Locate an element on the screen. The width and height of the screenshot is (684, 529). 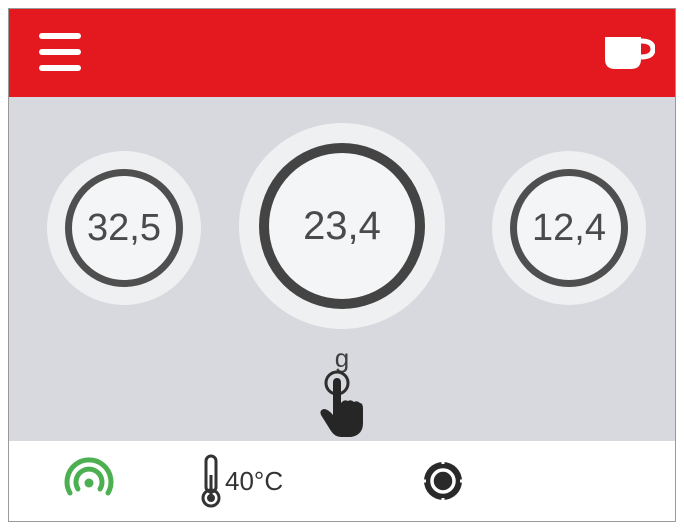
wifi-button is located at coordinates (89, 481).